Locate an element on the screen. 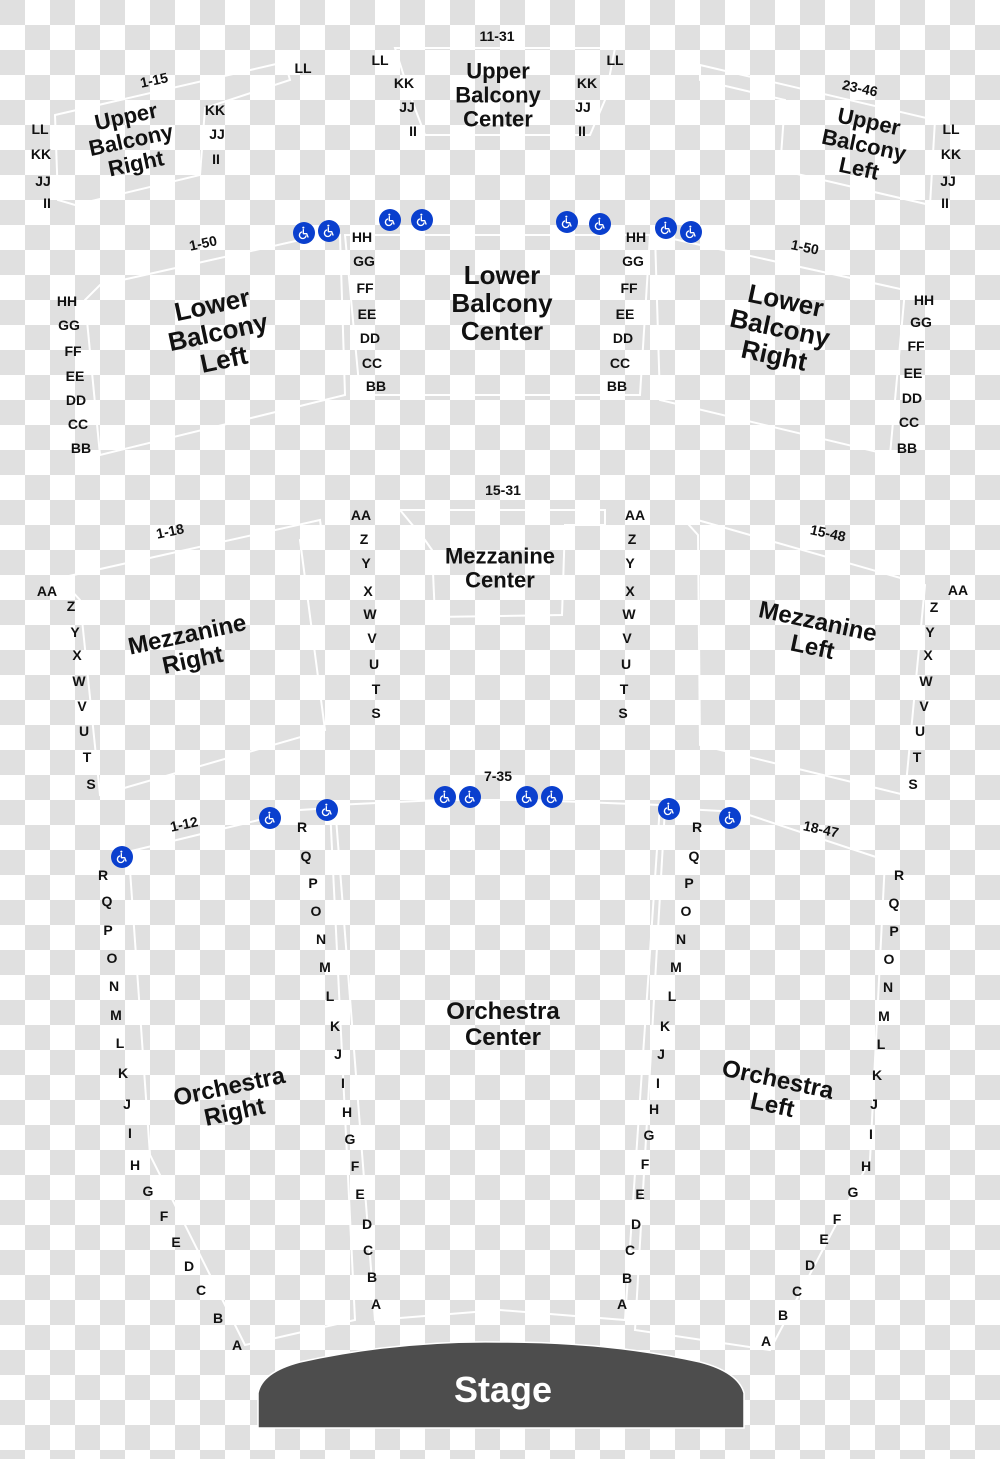 Image resolution: width=1000 pixels, height=1459 pixels. section-orchestra-center: Orchestra Center is located at coordinates (502, 1025).